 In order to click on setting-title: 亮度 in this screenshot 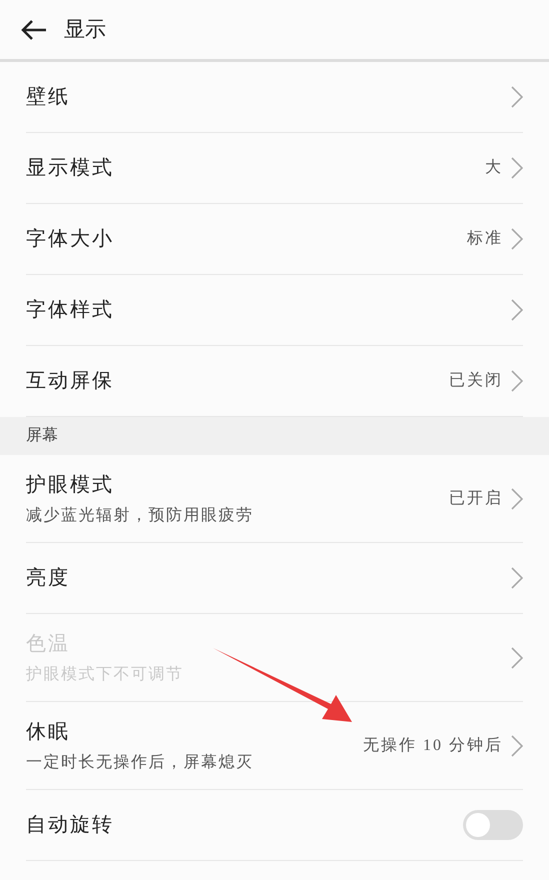, I will do `click(48, 578)`.